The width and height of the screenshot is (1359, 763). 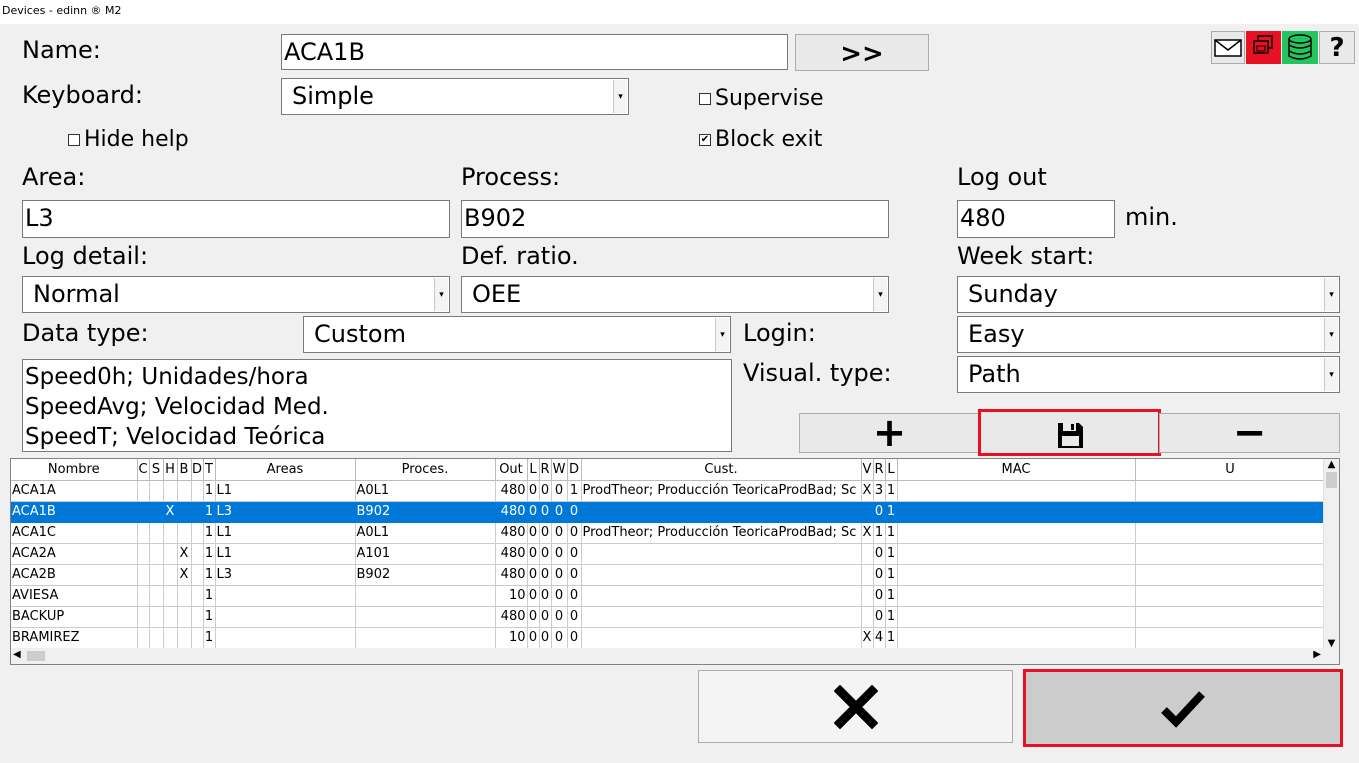 What do you see at coordinates (559, 470) in the screenshot?
I see `column-header: W` at bounding box center [559, 470].